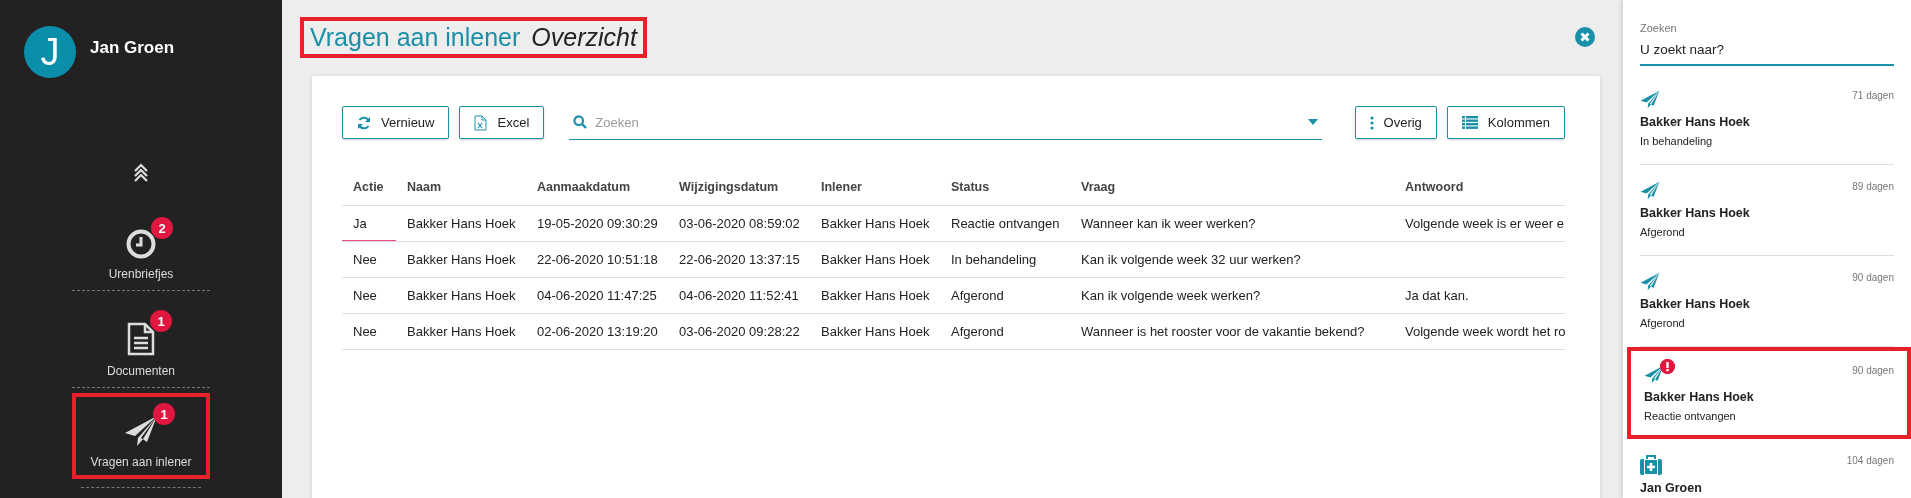 This screenshot has width=1911, height=498. I want to click on table-cell: 02-06-2020 13:19:20, so click(597, 331).